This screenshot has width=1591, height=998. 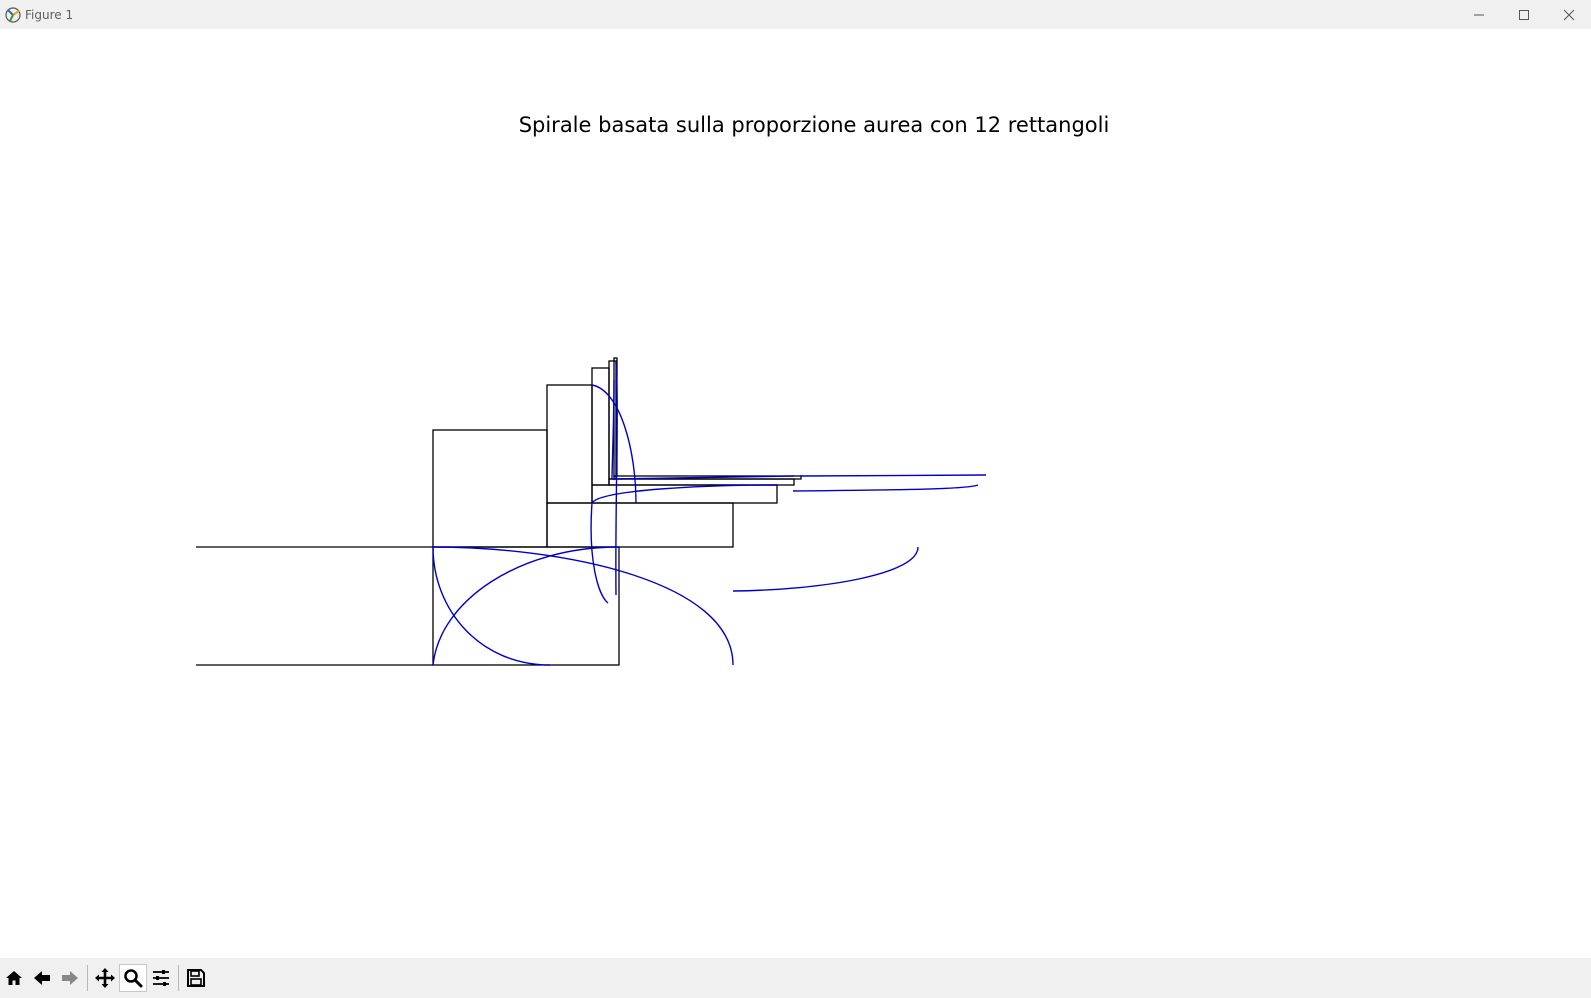 I want to click on pan-button, so click(x=105, y=978).